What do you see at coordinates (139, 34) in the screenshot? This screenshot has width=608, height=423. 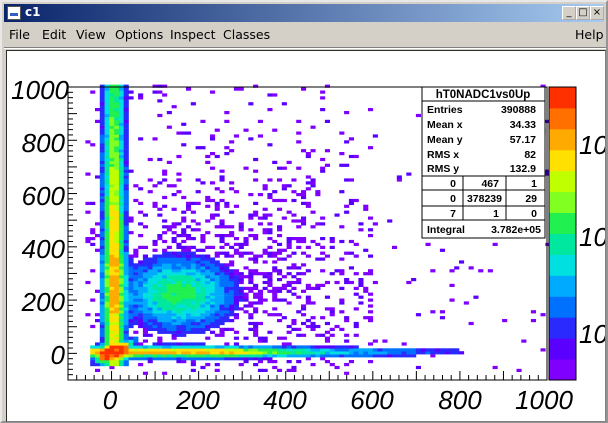 I see `menu-options: Options` at bounding box center [139, 34].